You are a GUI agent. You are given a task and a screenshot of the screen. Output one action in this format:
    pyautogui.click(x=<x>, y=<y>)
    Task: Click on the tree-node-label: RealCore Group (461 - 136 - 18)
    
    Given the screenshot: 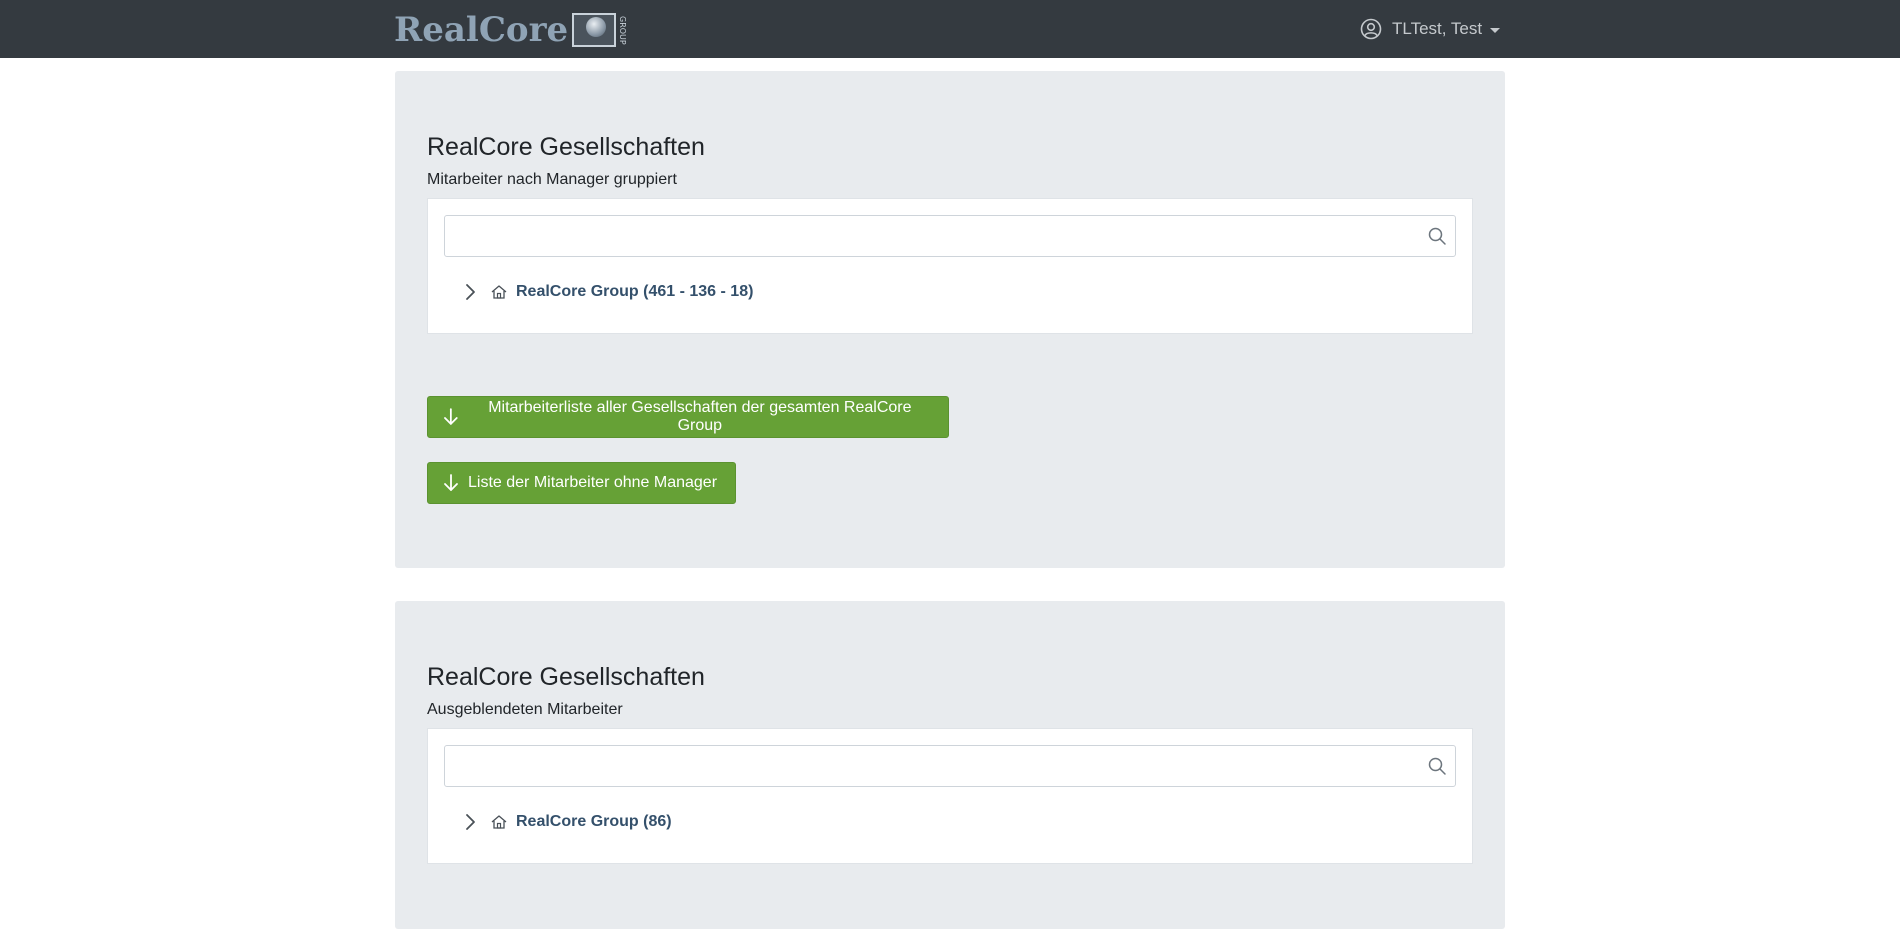 What is the action you would take?
    pyautogui.click(x=634, y=292)
    